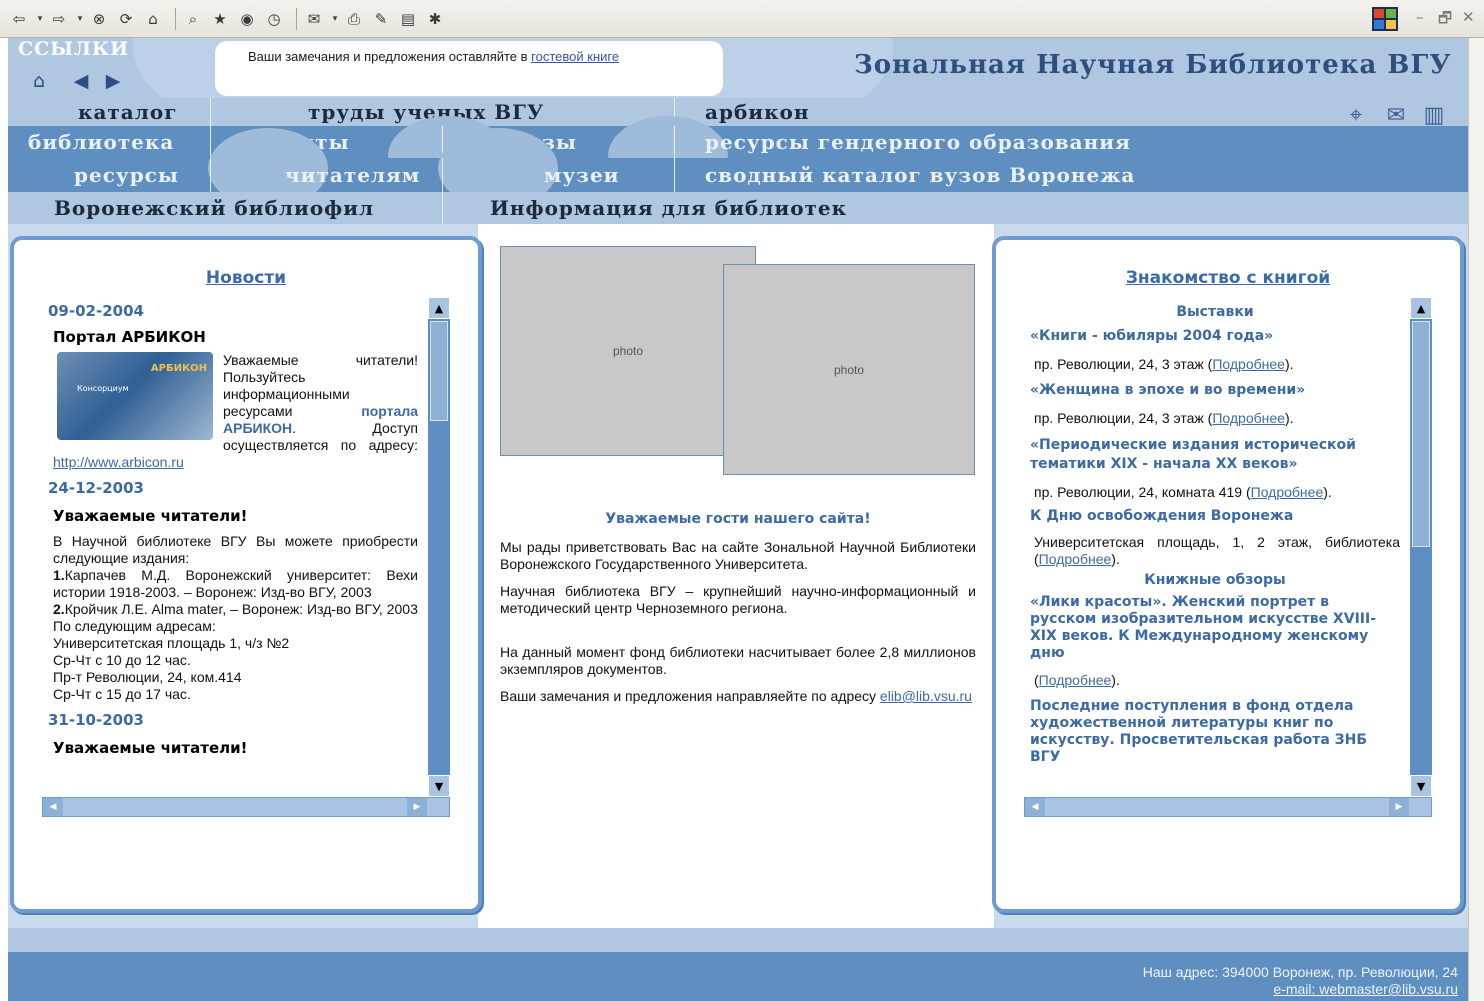  I want to click on browser-toolbar: ⇦ ▾ ⇨ ▾ ⊗ ⟳ ⌂ ⌕ ★ ◉ ◷ ✉ ▾ ⎙ ✎ ▤ ✱ – 🗗 ✕, so click(742, 19).